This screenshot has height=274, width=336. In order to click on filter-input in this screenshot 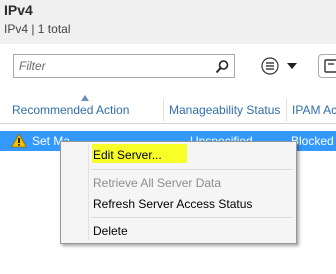, I will do `click(113, 66)`.